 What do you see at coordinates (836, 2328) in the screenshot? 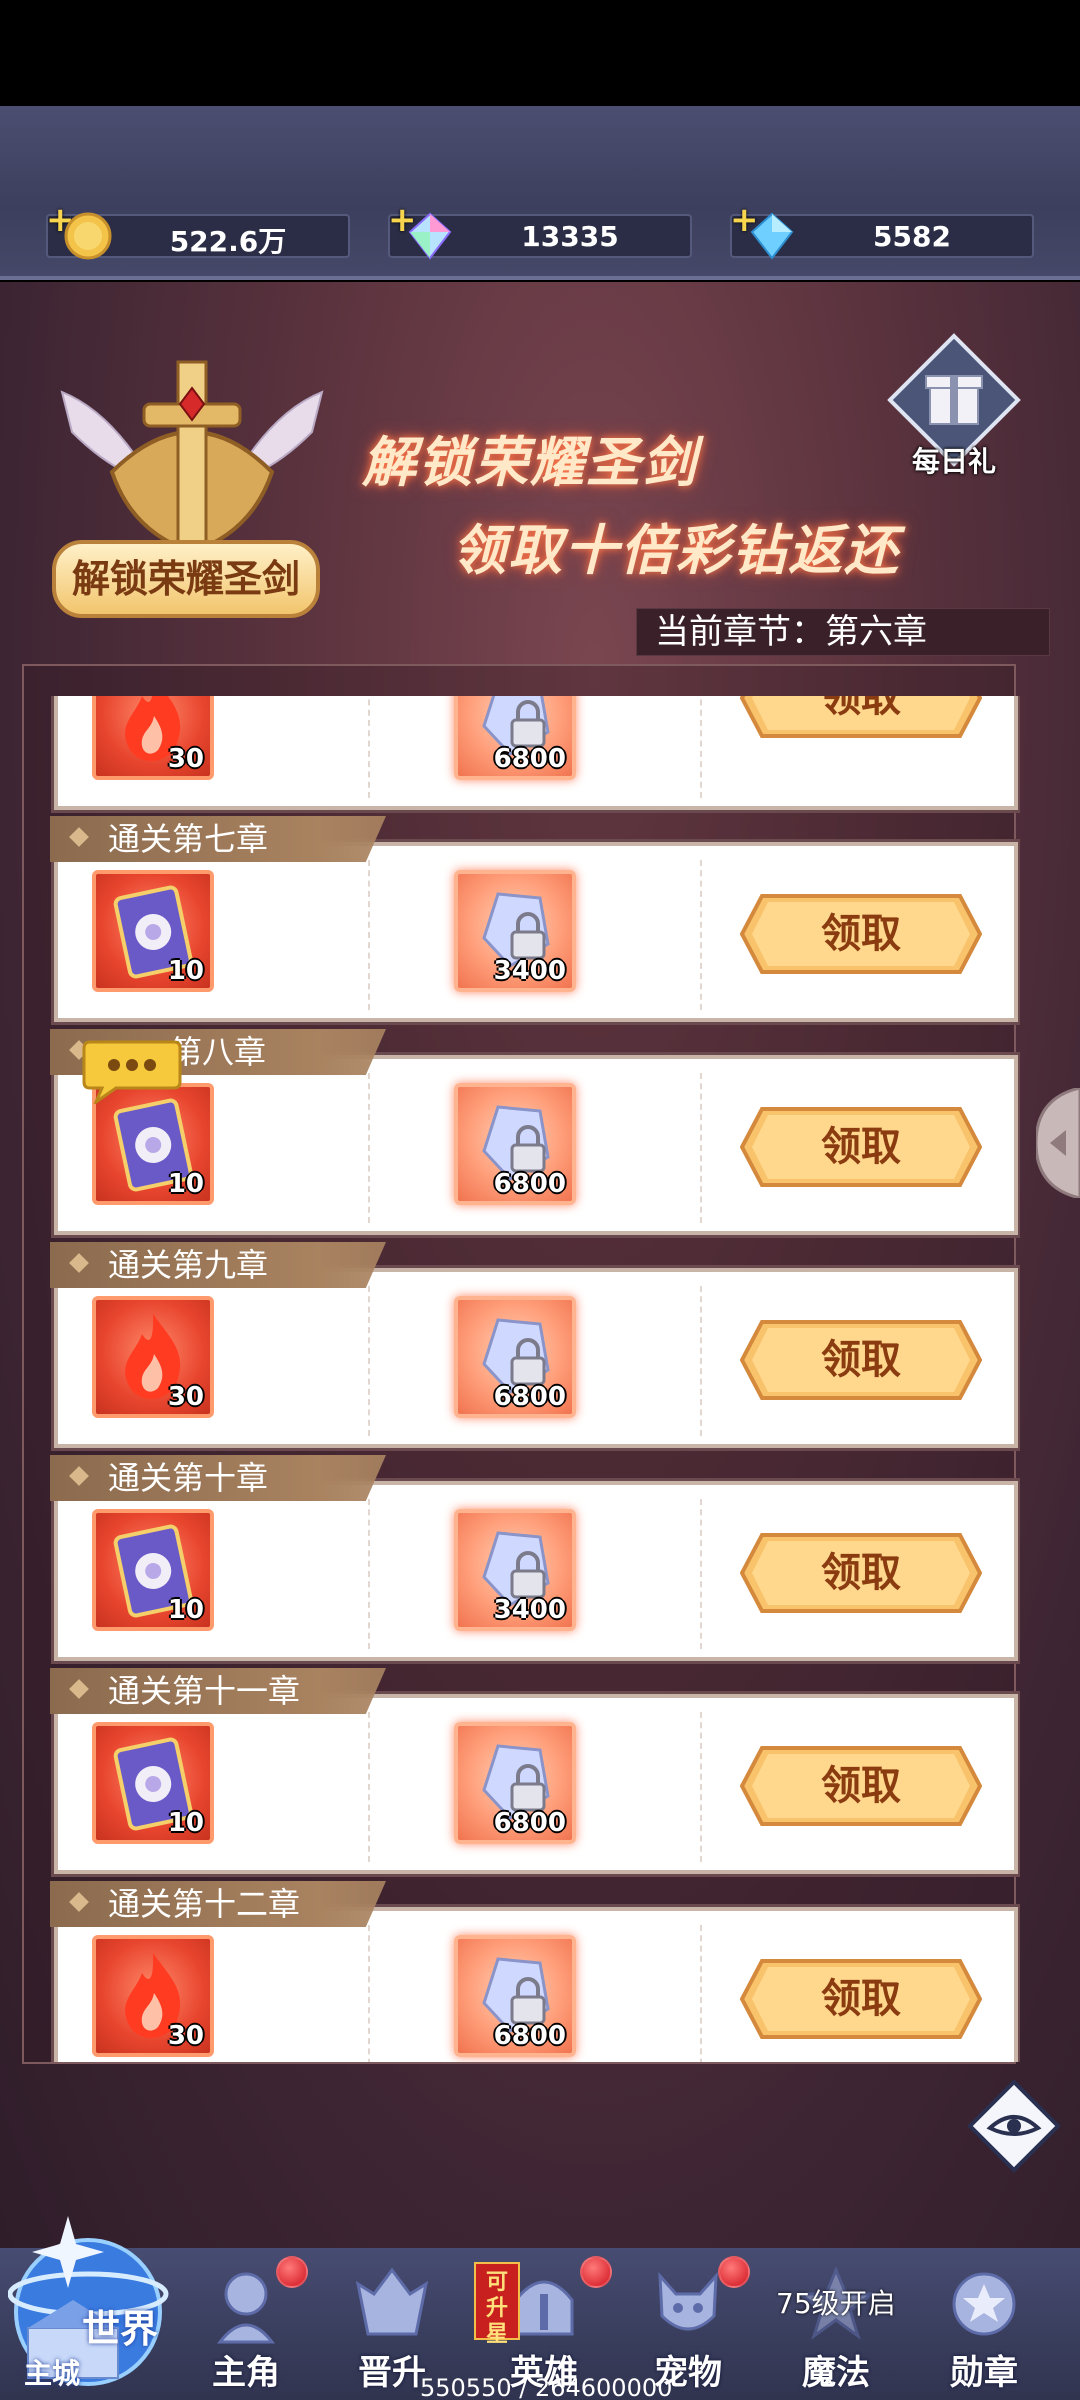
I see `nav-magic: 魔法` at bounding box center [836, 2328].